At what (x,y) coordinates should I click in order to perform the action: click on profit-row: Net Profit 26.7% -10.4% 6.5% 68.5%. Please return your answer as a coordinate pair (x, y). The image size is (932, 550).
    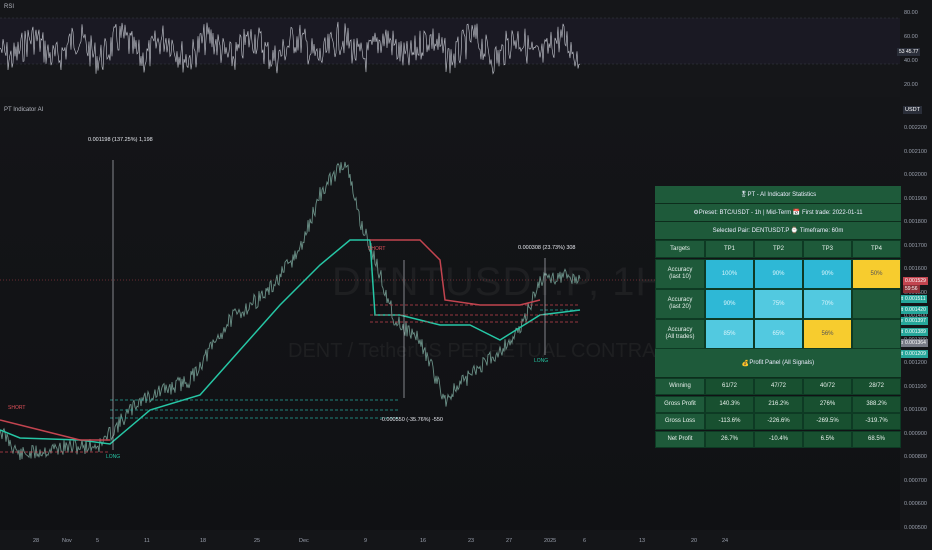
    Looking at the image, I should click on (778, 439).